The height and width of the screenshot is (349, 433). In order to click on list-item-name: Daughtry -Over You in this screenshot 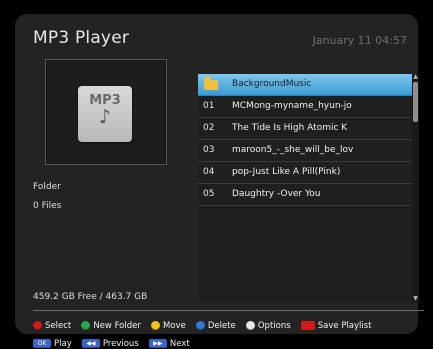, I will do `click(276, 194)`.